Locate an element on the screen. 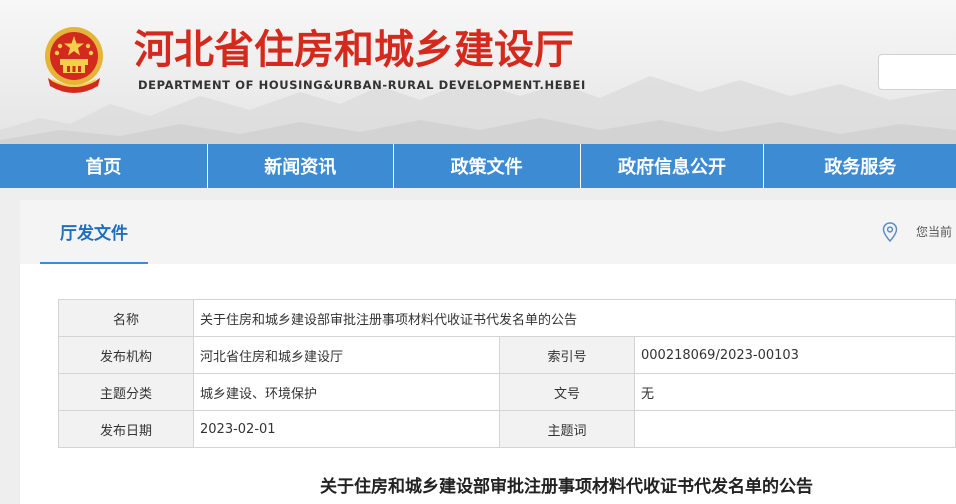  index-label: 索引号 is located at coordinates (567, 355).